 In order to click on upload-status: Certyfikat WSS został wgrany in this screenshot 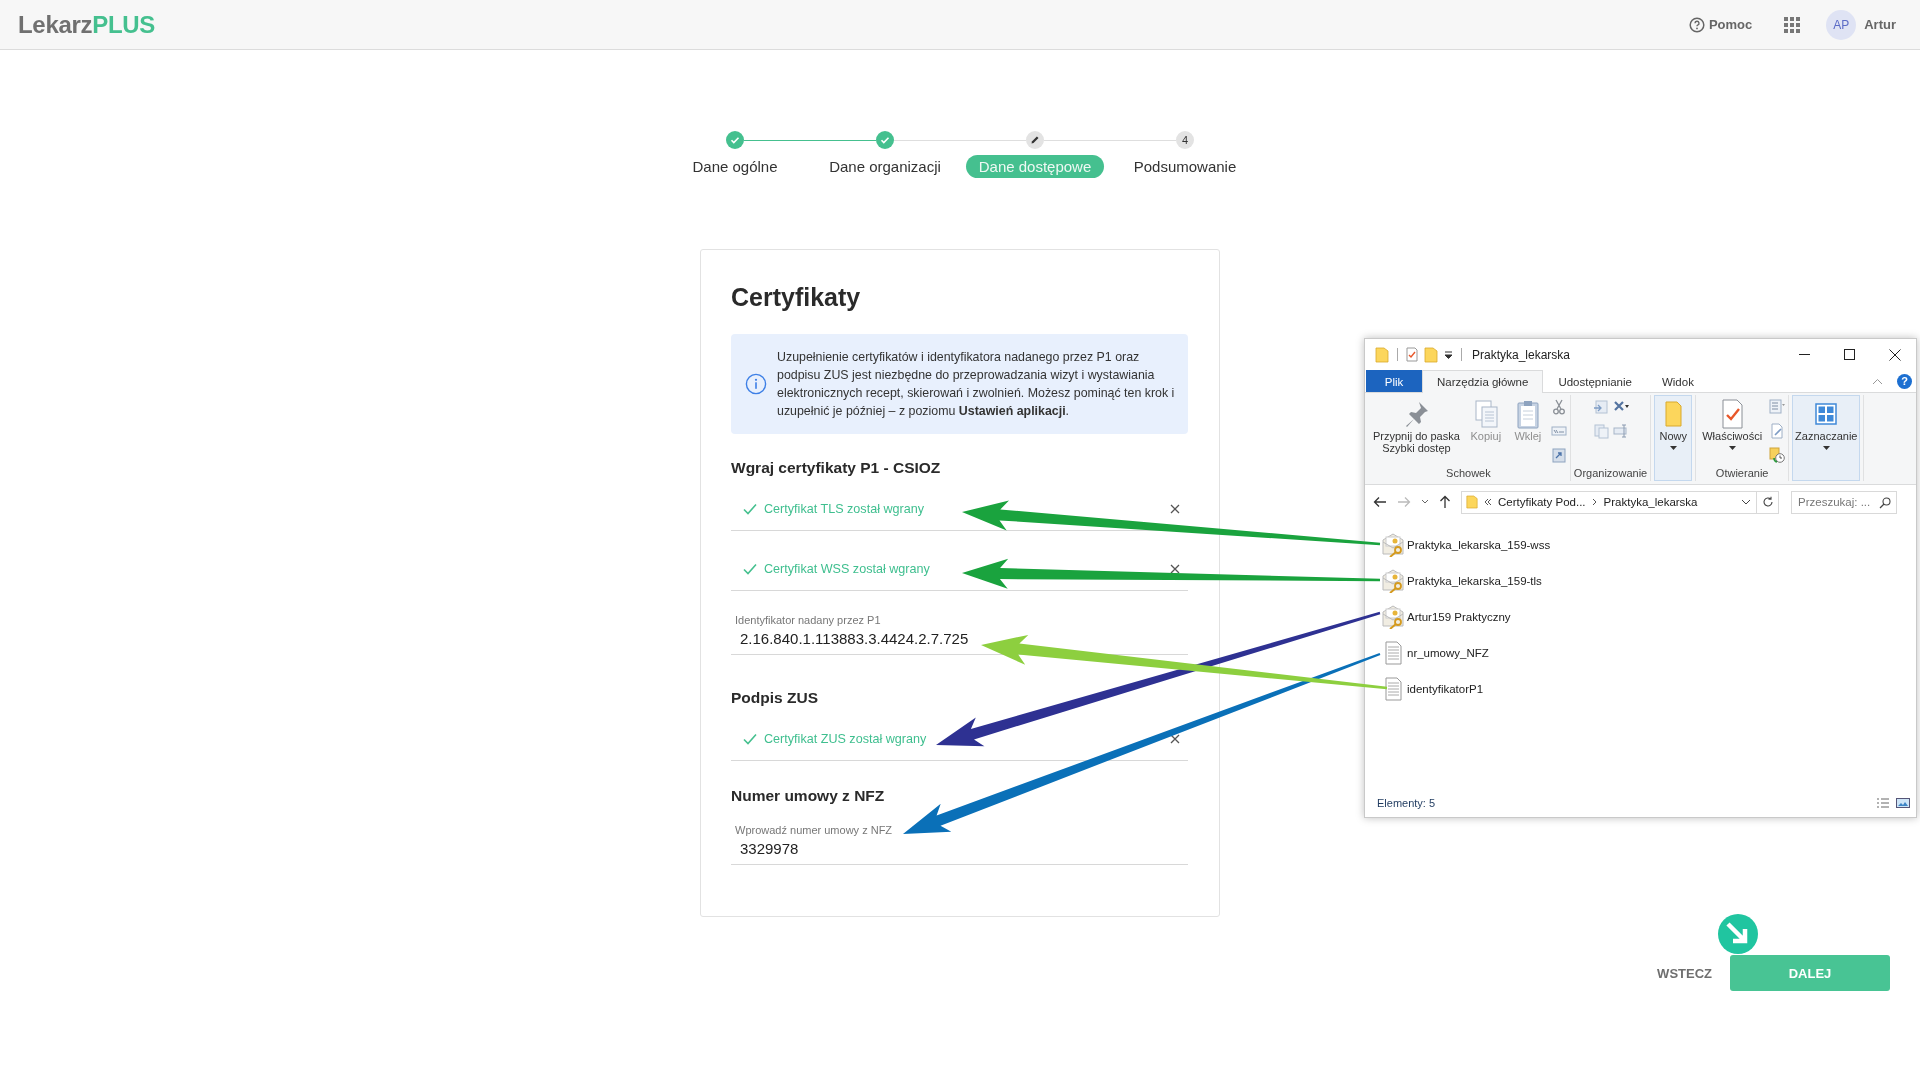, I will do `click(847, 569)`.